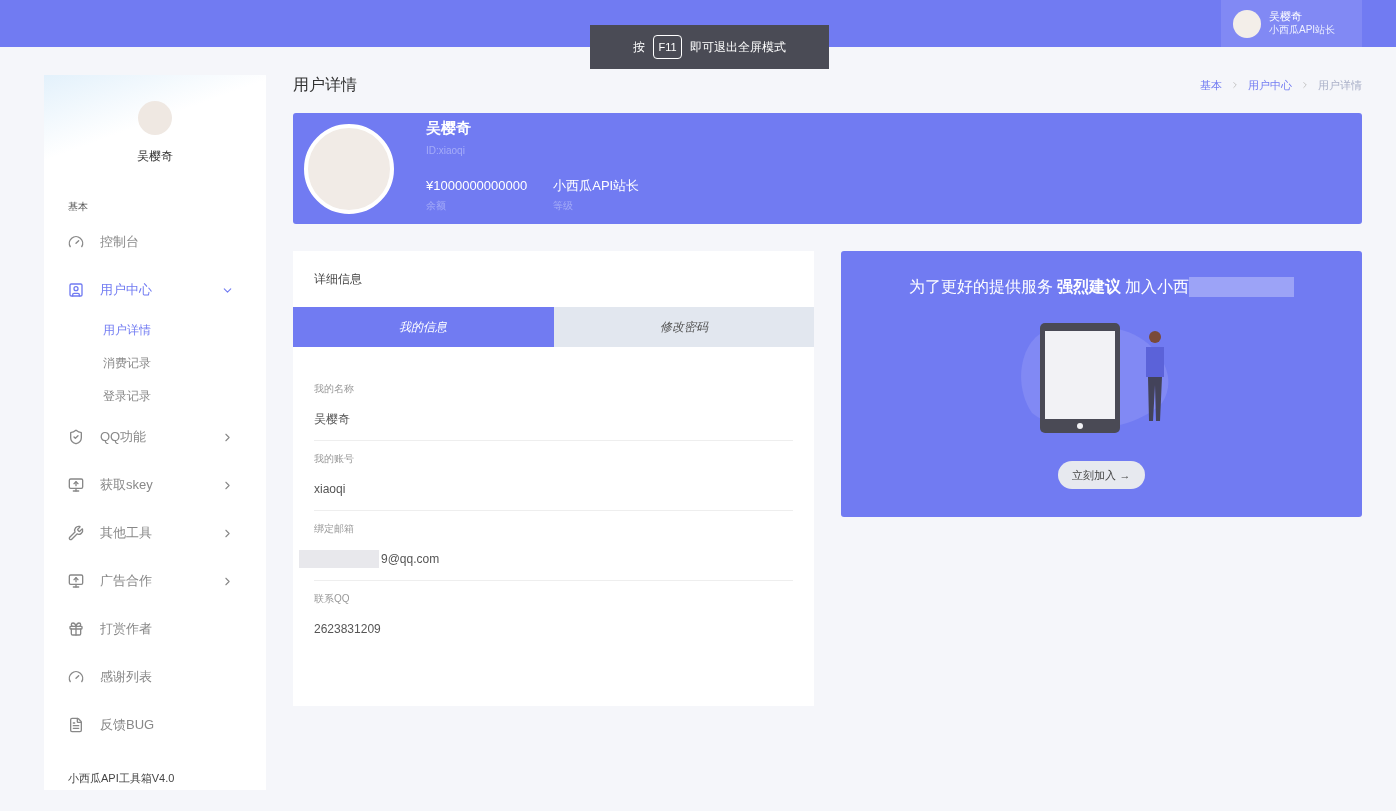 The width and height of the screenshot is (1396, 811). Describe the element at coordinates (76, 725) in the screenshot. I see `file-icon` at that location.